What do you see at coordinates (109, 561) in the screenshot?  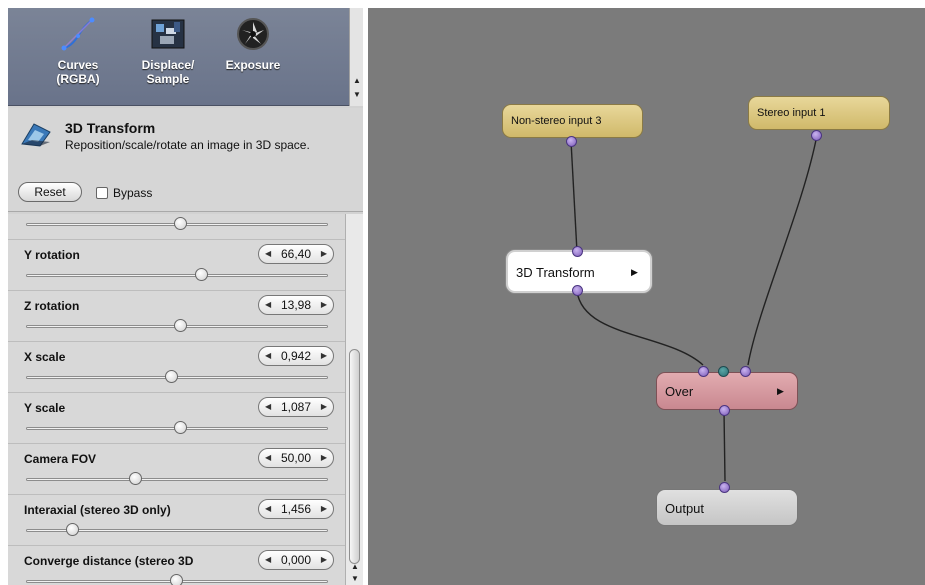 I see `param-label: Converge distance (stereo 3D` at bounding box center [109, 561].